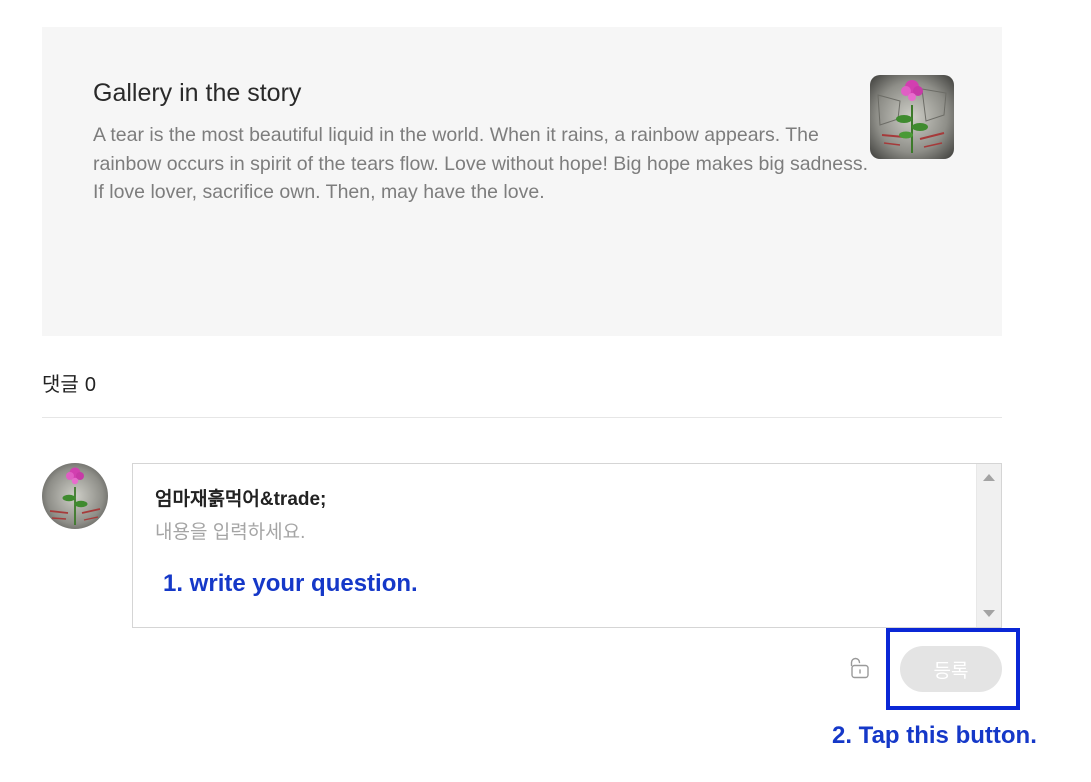 The height and width of the screenshot is (782, 1091). What do you see at coordinates (951, 669) in the screenshot?
I see `submit-button: 등록` at bounding box center [951, 669].